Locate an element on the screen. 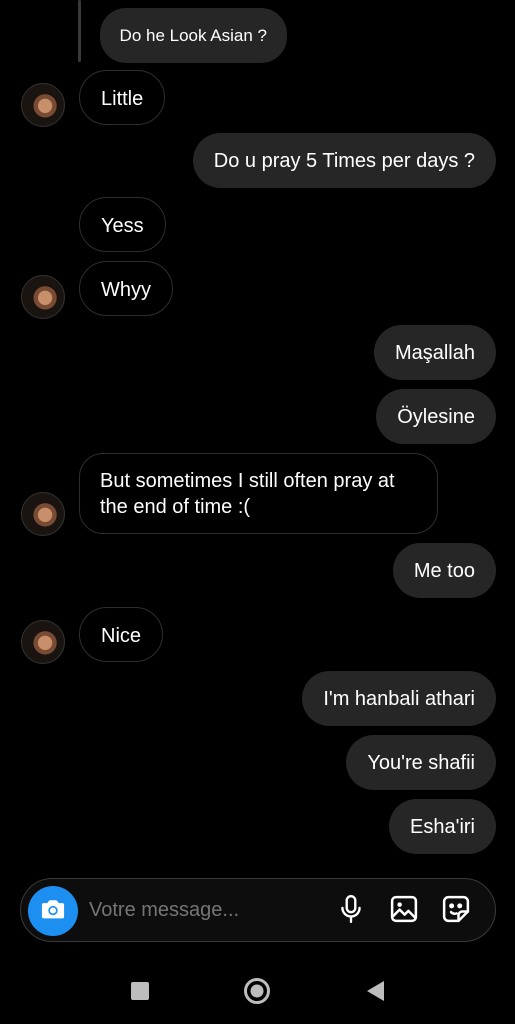 The height and width of the screenshot is (1024, 515). gallery-button is located at coordinates (404, 911).